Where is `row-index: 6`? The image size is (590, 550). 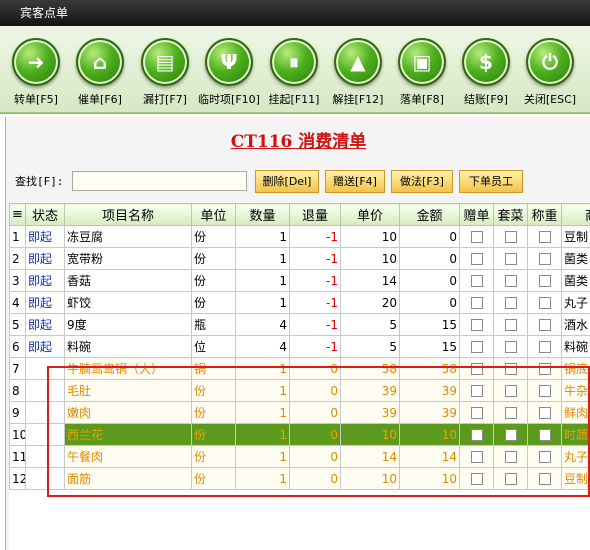
row-index: 6 is located at coordinates (17, 346).